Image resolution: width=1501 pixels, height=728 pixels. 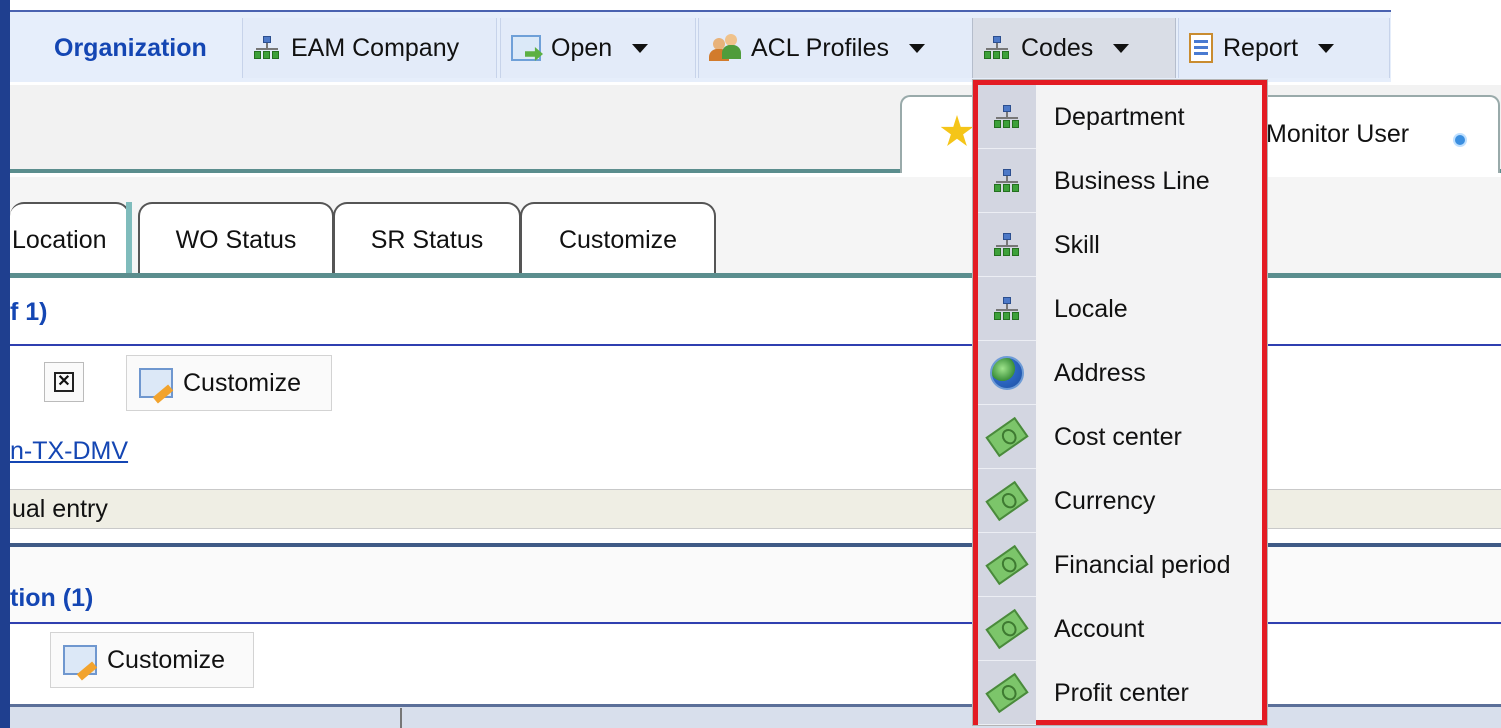 What do you see at coordinates (1099, 628) in the screenshot?
I see `menu-item-label: Account` at bounding box center [1099, 628].